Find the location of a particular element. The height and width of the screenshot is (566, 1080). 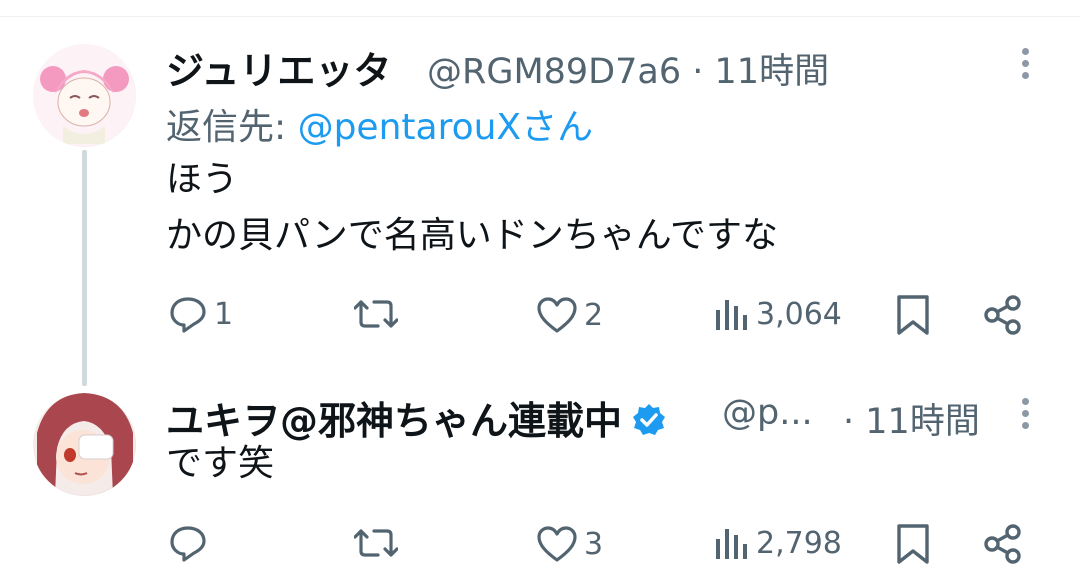

views-count: 2,798 is located at coordinates (799, 543).